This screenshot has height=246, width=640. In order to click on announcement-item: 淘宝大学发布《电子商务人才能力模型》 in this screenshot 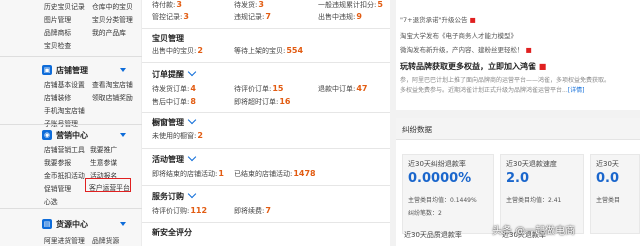, I will do `click(458, 35)`.